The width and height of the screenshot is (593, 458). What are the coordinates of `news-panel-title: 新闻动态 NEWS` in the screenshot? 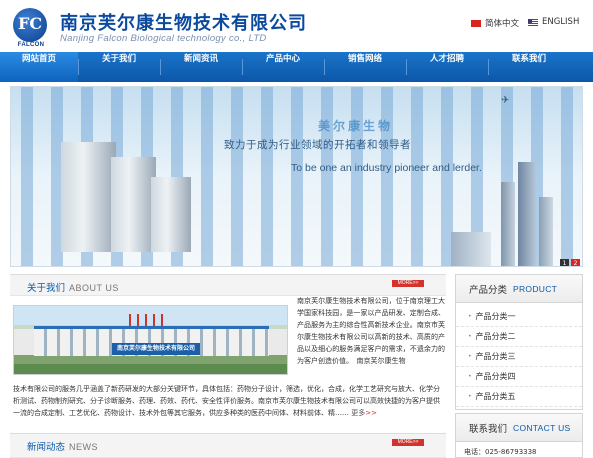 It's located at (62, 446).